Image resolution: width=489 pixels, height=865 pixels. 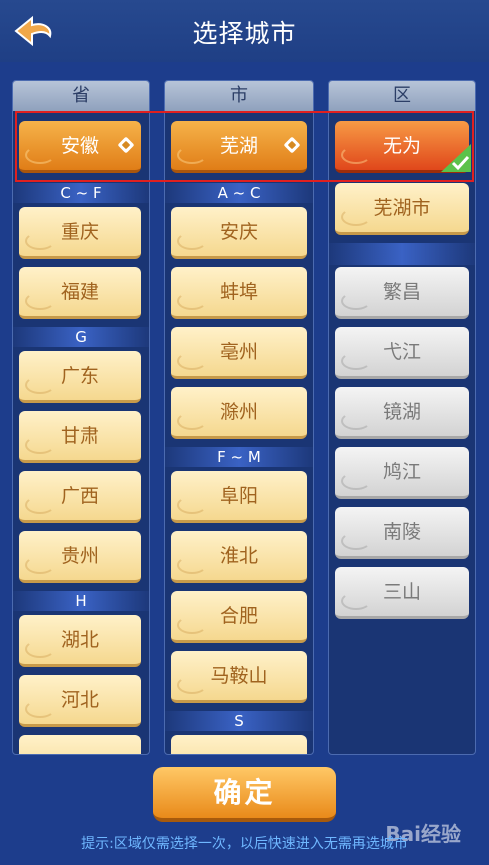 I want to click on province-item-label: 福建, so click(x=79, y=292).